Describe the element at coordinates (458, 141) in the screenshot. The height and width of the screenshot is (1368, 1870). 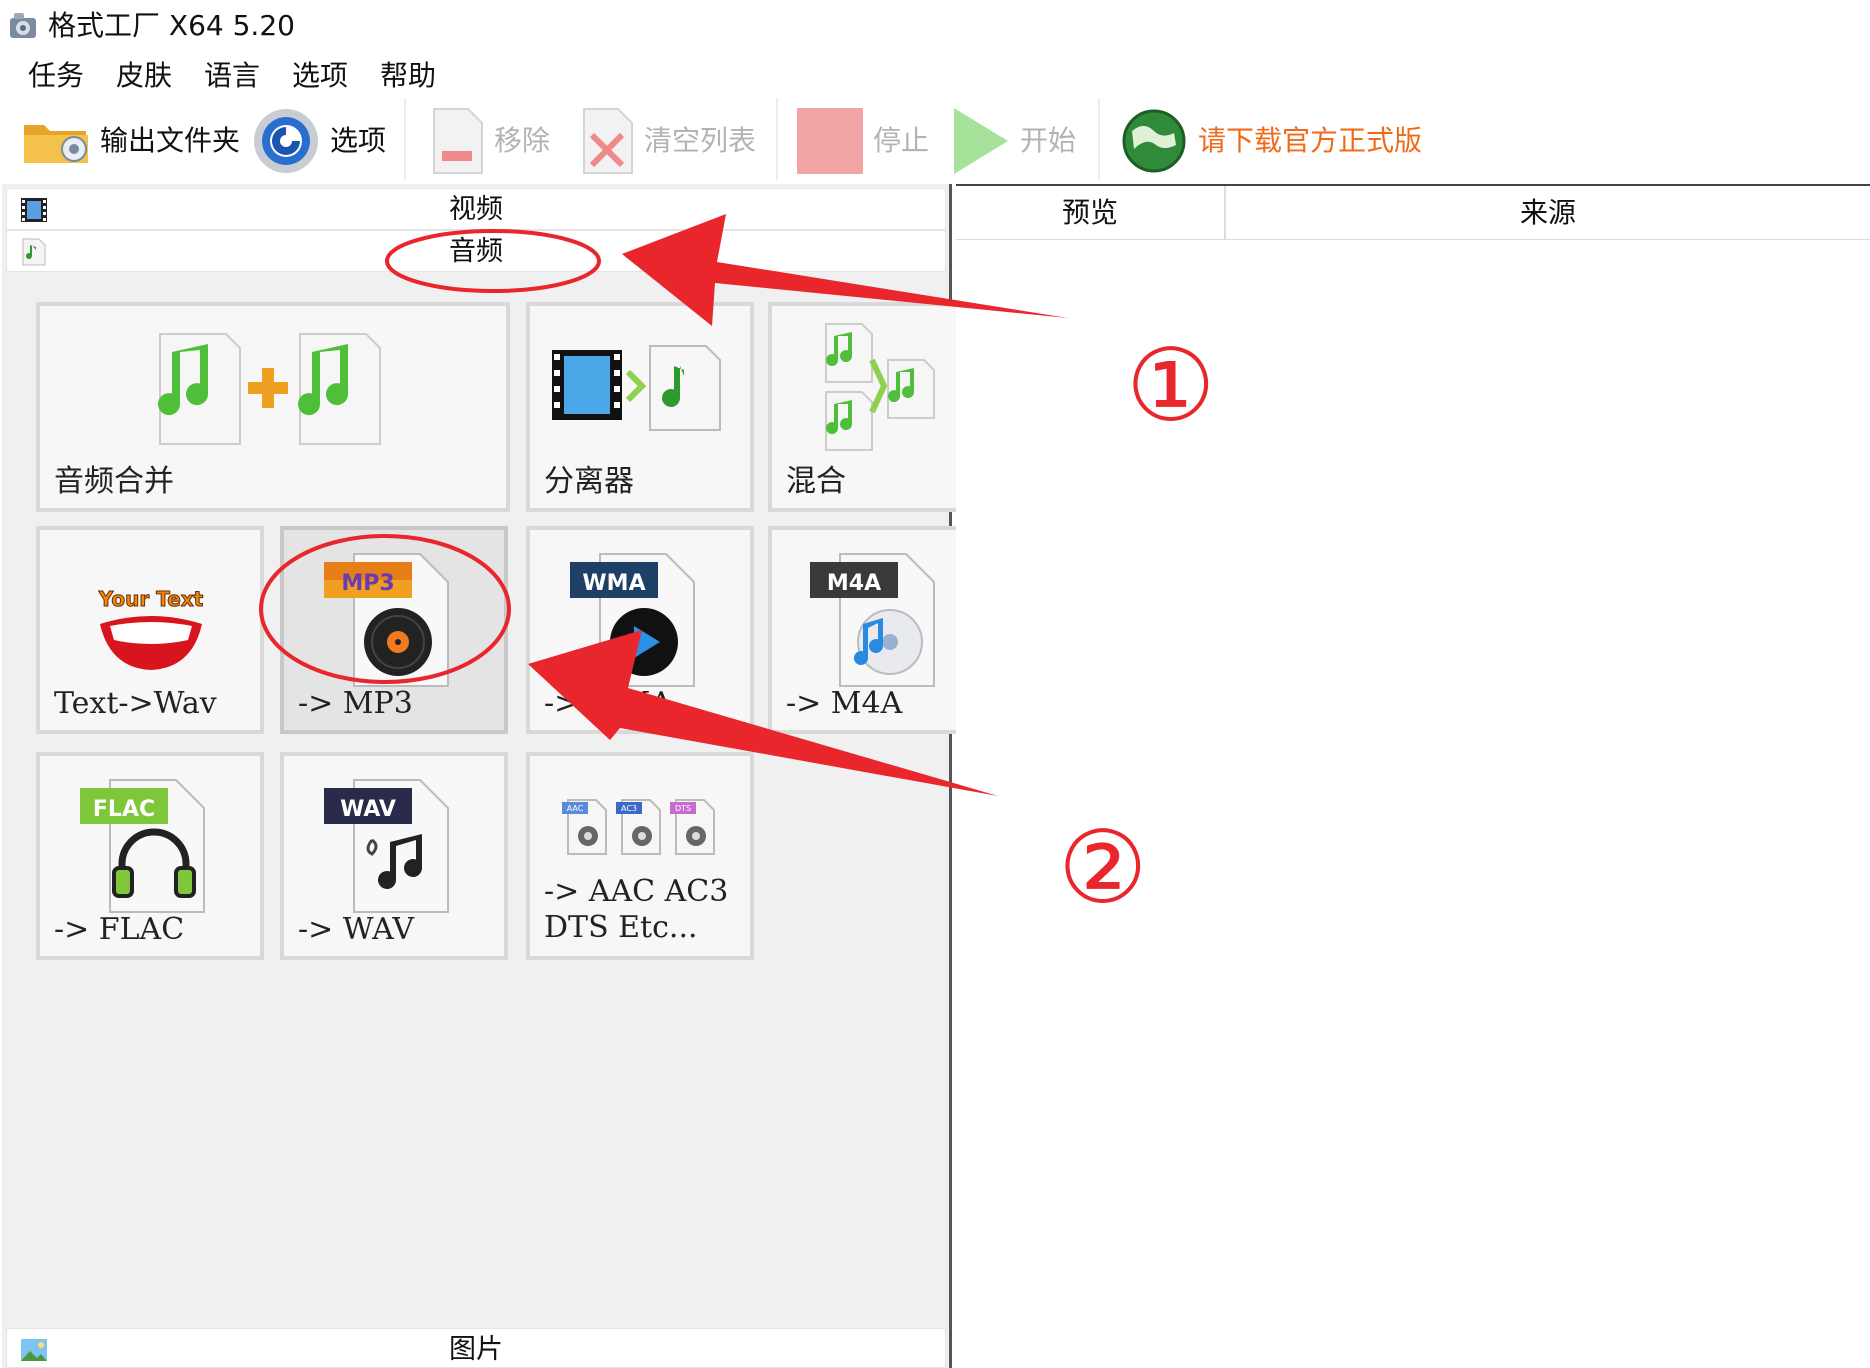
I see `remove-doc-icon` at that location.